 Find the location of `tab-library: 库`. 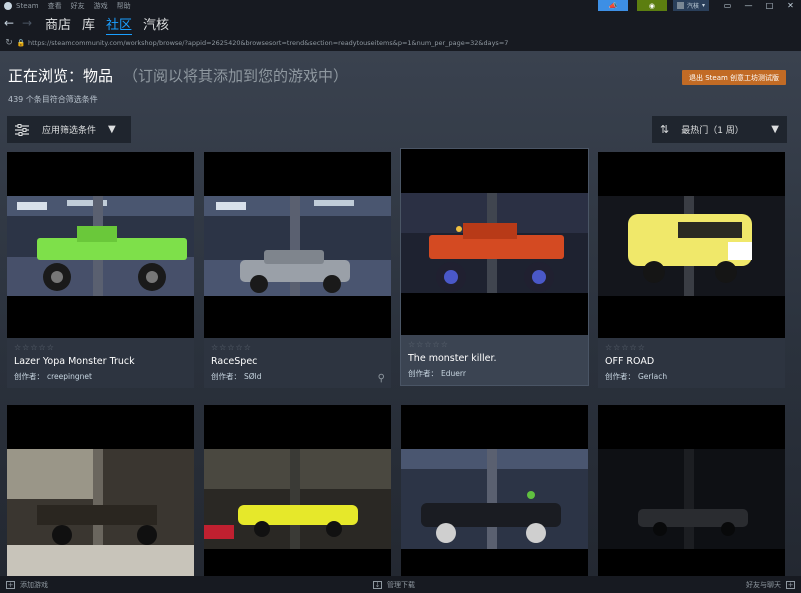

tab-library: 库 is located at coordinates (88, 23).